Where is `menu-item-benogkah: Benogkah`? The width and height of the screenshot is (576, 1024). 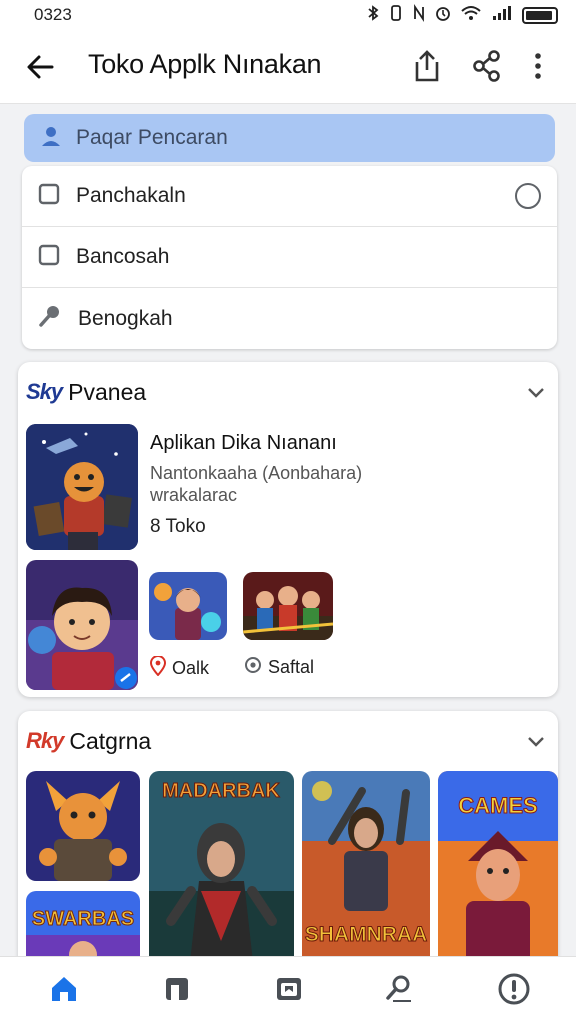
menu-item-benogkah: Benogkah is located at coordinates (289, 318).